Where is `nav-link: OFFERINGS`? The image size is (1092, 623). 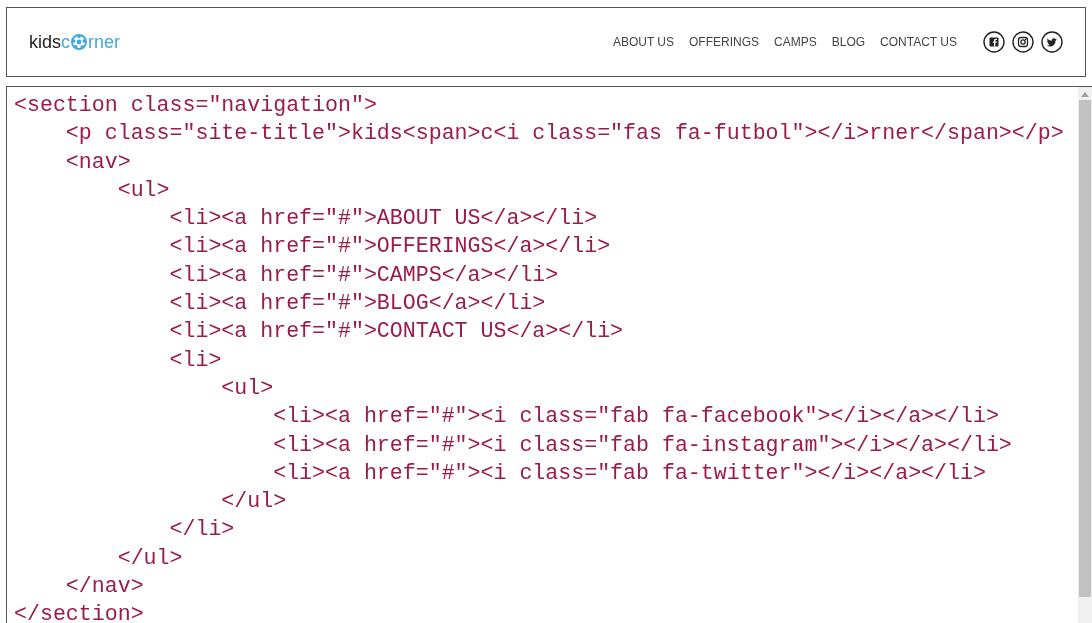 nav-link: OFFERINGS is located at coordinates (724, 42).